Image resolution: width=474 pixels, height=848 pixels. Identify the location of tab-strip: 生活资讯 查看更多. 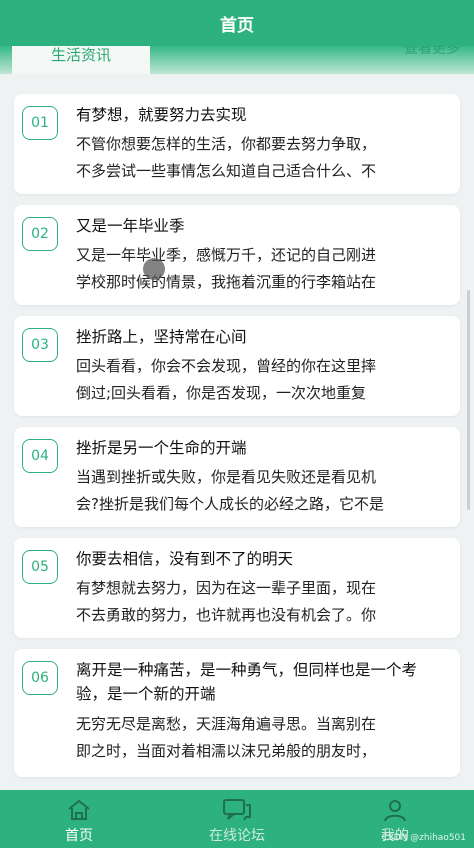
(237, 60).